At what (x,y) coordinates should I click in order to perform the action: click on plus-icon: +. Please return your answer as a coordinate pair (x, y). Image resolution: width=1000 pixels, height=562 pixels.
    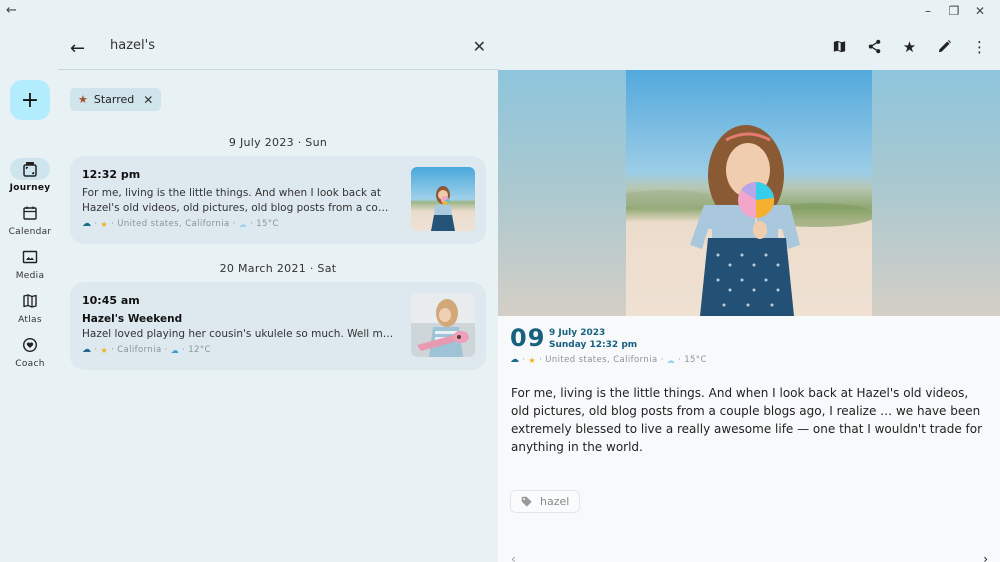
    Looking at the image, I should click on (30, 100).